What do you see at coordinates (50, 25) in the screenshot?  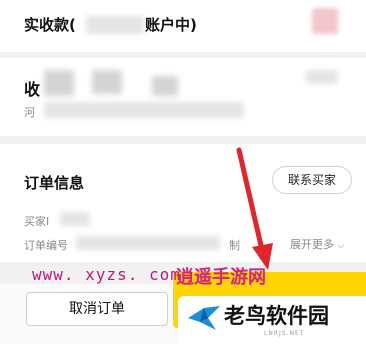 I see `received-payment-label: 实收款(` at bounding box center [50, 25].